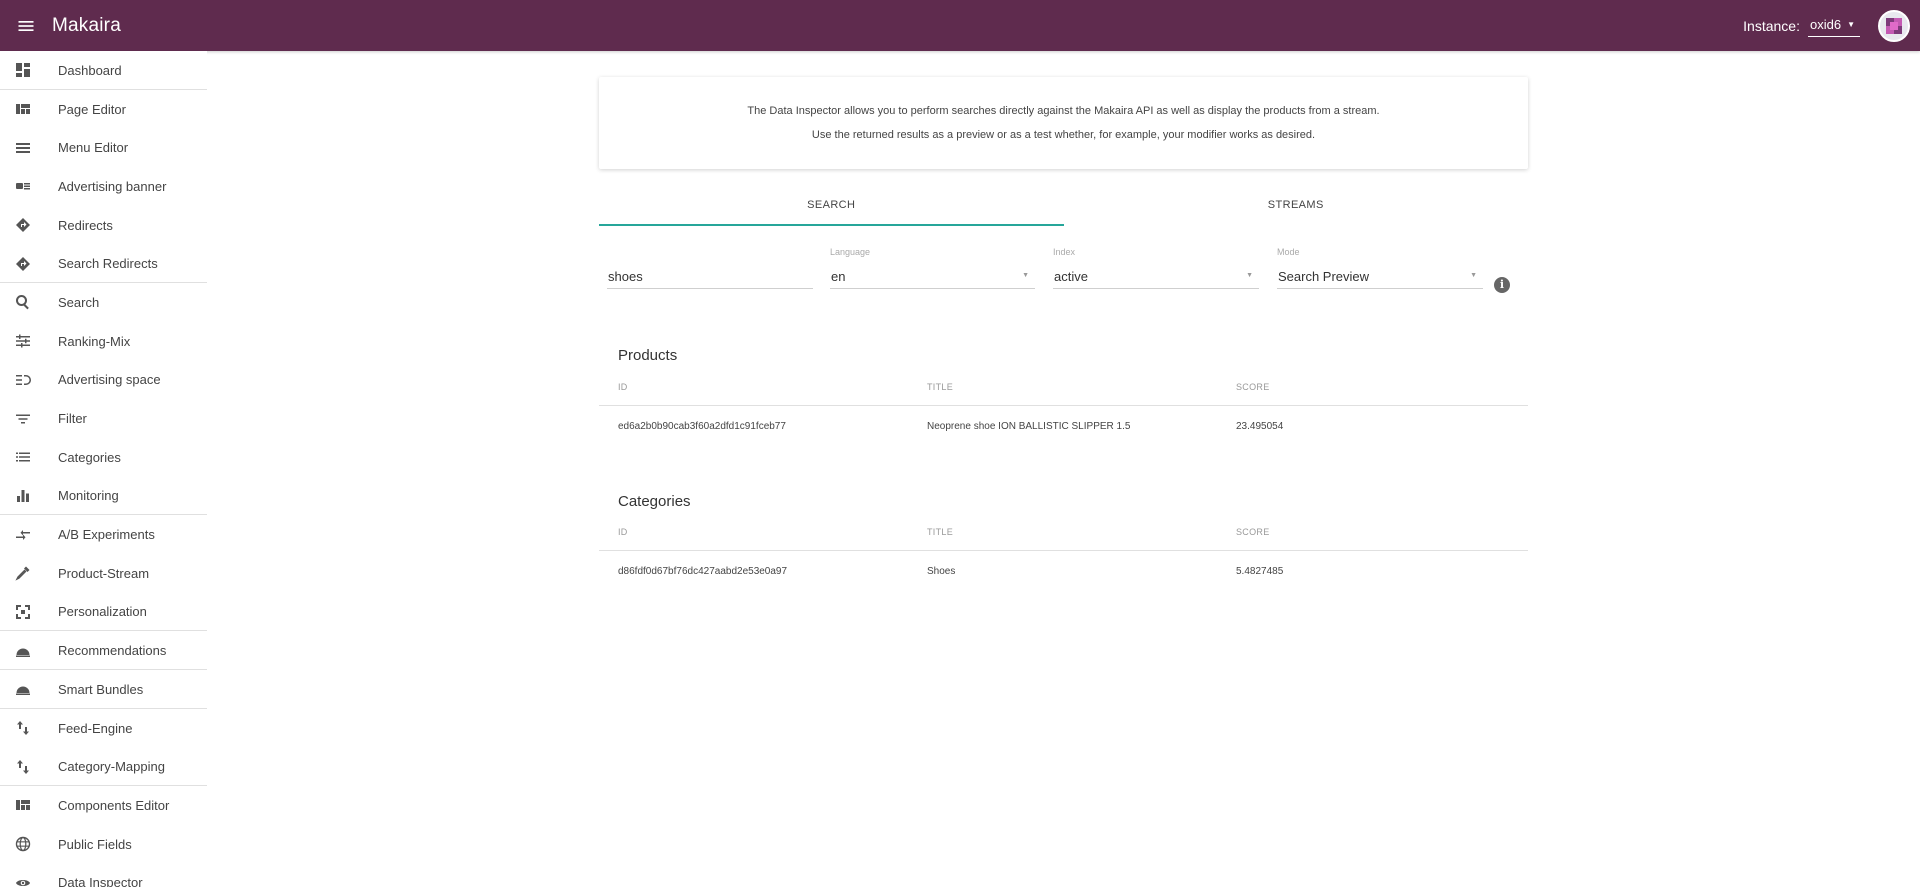 This screenshot has height=887, width=1920. I want to click on sidebar-item-dashboard: Dashboard, so click(103, 70).